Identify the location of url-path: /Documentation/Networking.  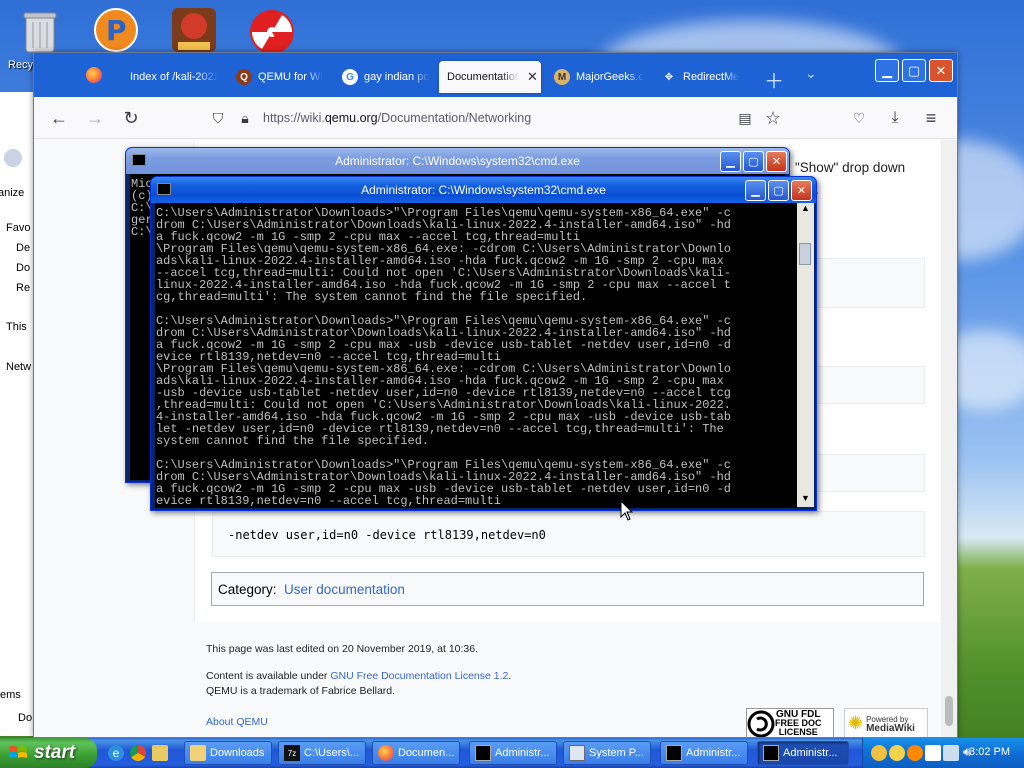
(454, 118).